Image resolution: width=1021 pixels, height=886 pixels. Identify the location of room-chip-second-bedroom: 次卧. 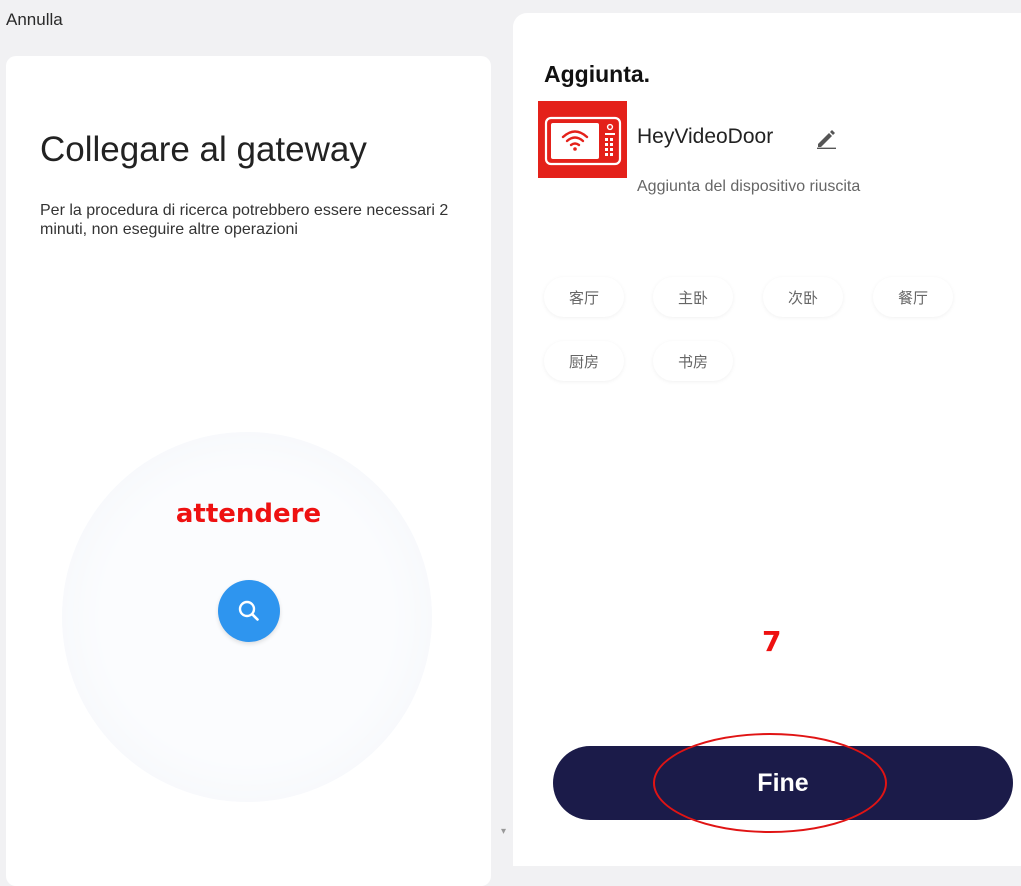
(803, 297).